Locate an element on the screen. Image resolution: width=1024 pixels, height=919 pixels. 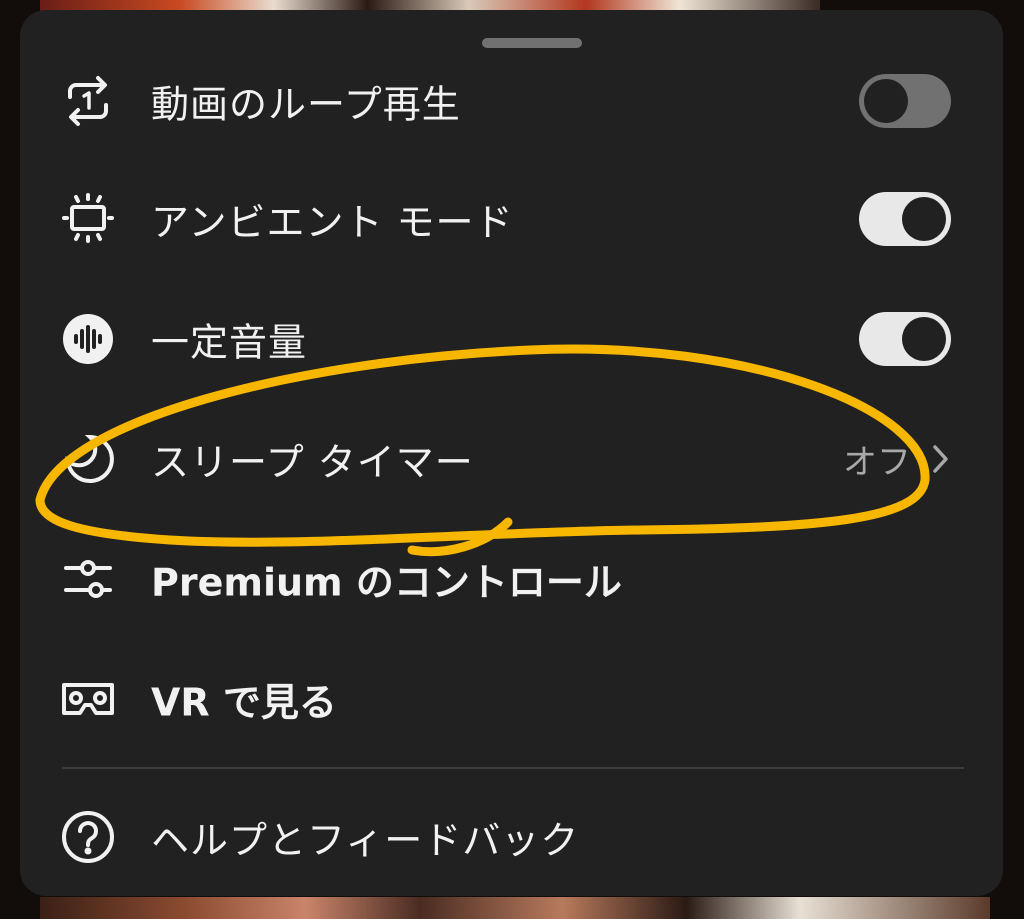
menu-item-label: 動画のループ再生 is located at coordinates (306, 104).